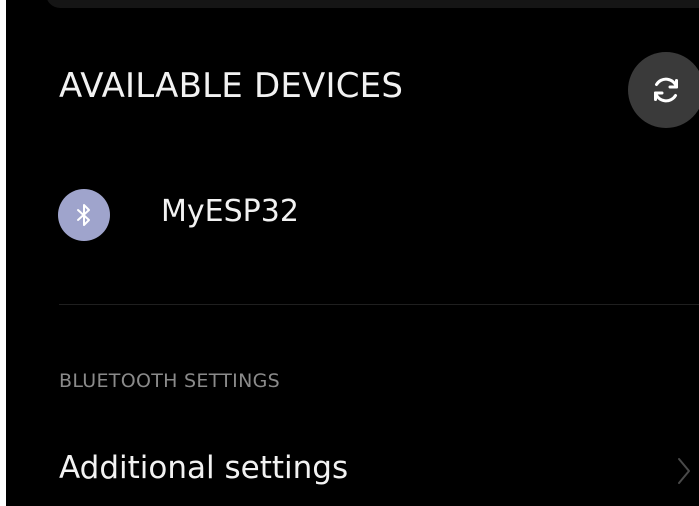 This screenshot has width=699, height=506. I want to click on refresh-button, so click(663, 90).